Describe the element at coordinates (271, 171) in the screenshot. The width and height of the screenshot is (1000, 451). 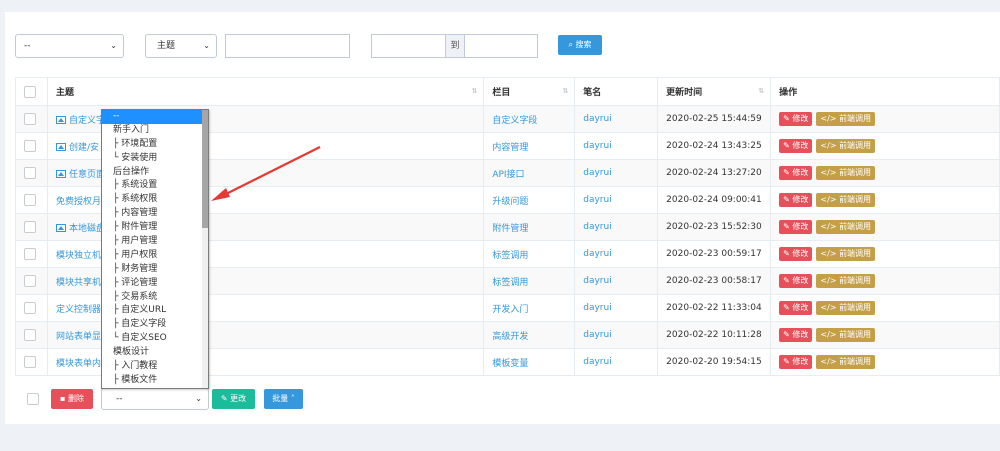
I see `annotation-arrow-line` at that location.